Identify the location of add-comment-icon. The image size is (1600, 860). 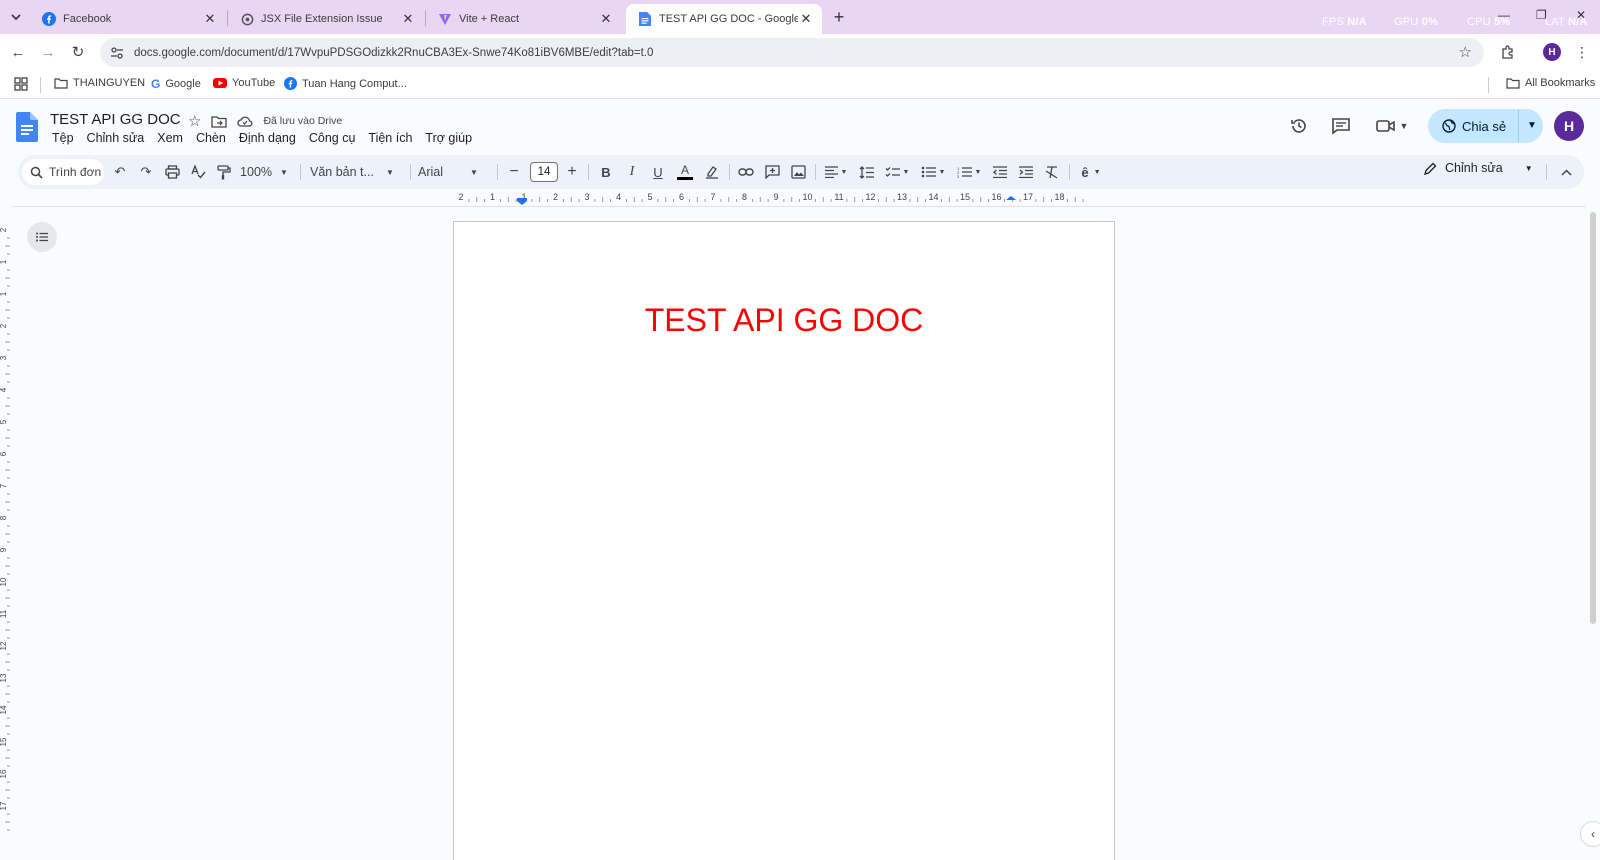
(772, 172).